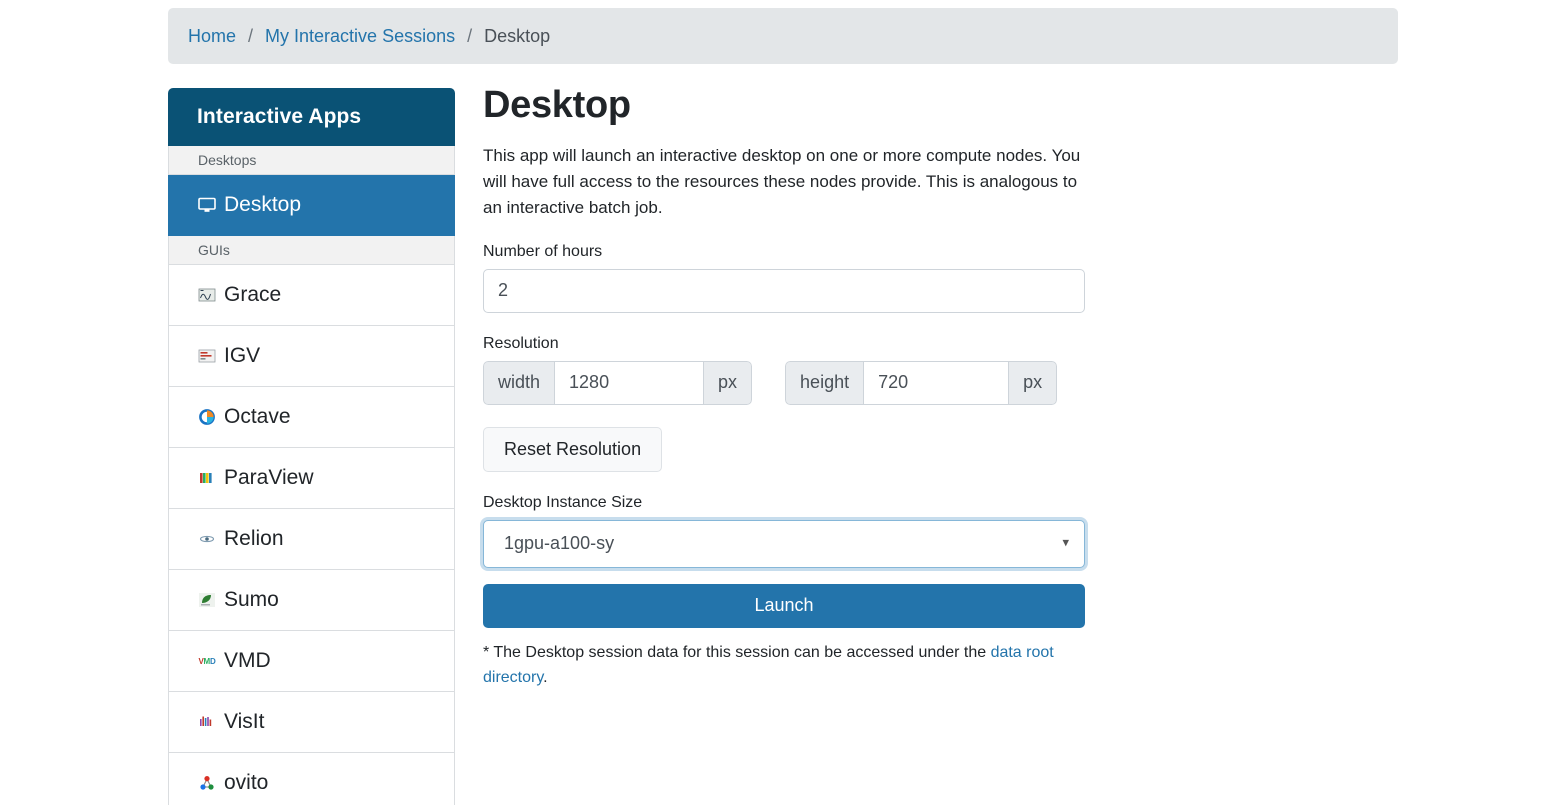  I want to click on width-addon-label: width, so click(519, 382).